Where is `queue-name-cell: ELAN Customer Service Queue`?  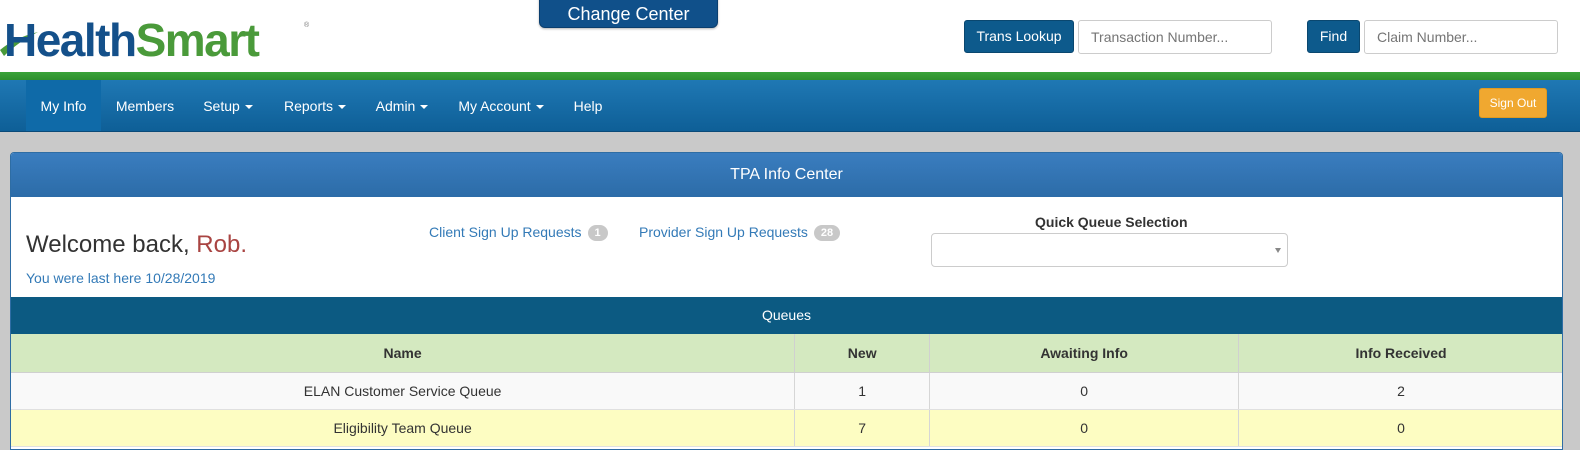 queue-name-cell: ELAN Customer Service Queue is located at coordinates (403, 391).